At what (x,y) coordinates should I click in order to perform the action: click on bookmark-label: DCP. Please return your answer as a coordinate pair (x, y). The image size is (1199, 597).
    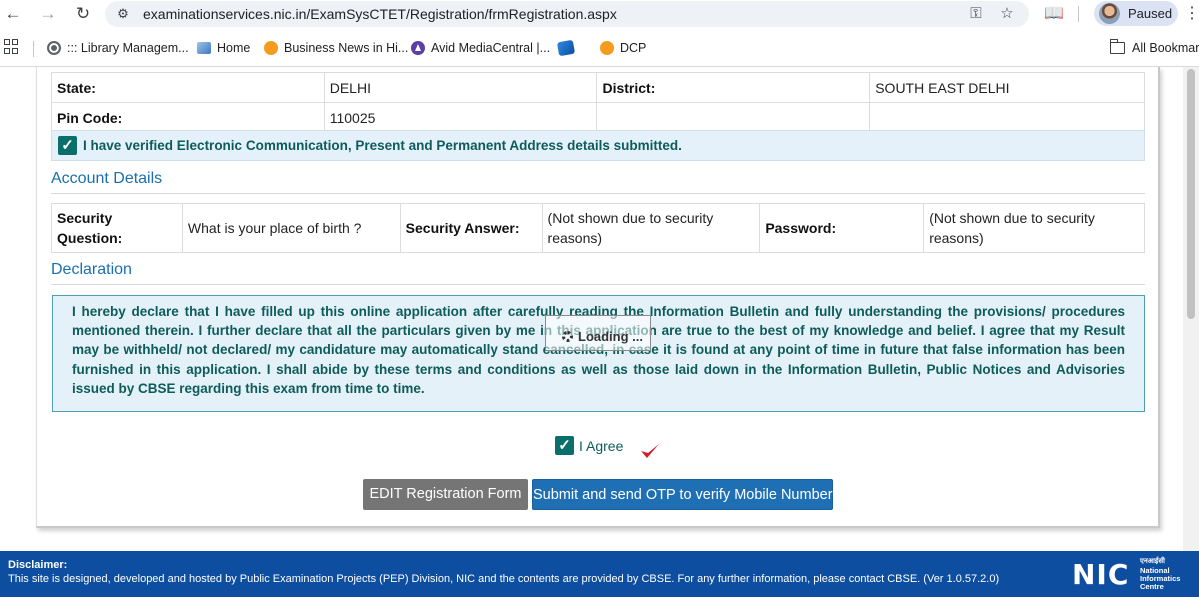
    Looking at the image, I should click on (633, 48).